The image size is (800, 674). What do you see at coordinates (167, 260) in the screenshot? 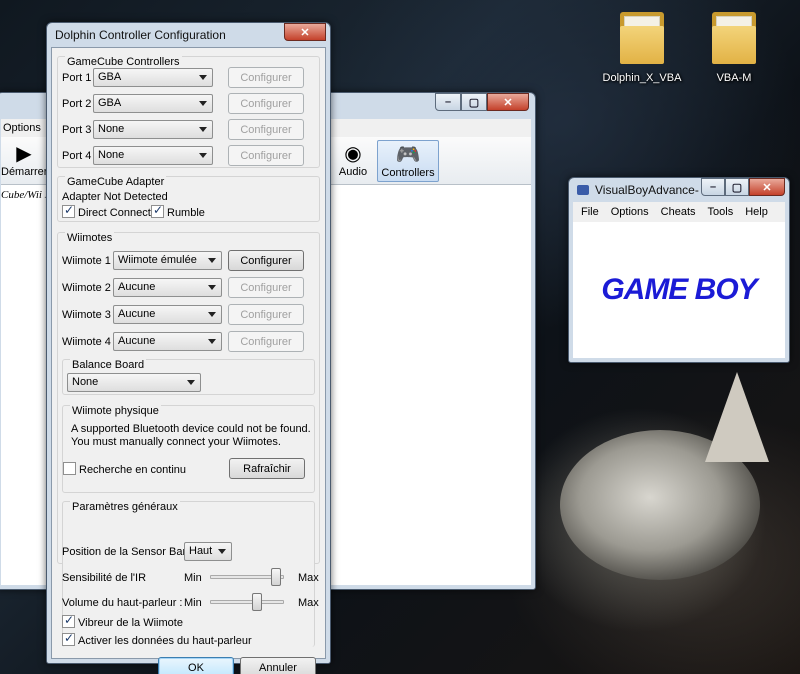
I see `wiimote-1-select: Wiimote émulée` at bounding box center [167, 260].